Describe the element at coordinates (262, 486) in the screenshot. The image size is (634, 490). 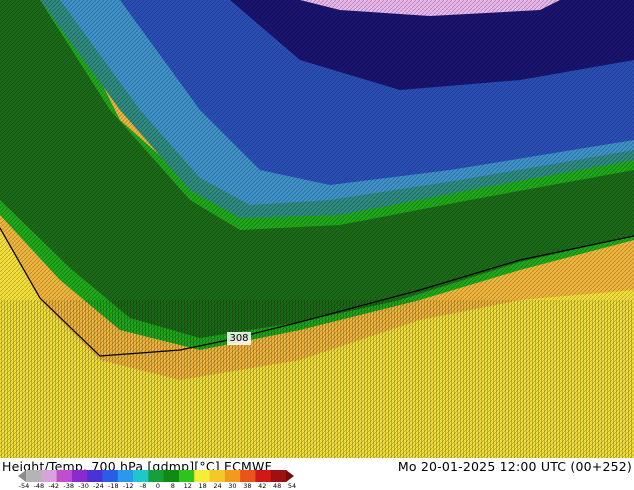
I see `colorbar-tick-label: 42` at that location.